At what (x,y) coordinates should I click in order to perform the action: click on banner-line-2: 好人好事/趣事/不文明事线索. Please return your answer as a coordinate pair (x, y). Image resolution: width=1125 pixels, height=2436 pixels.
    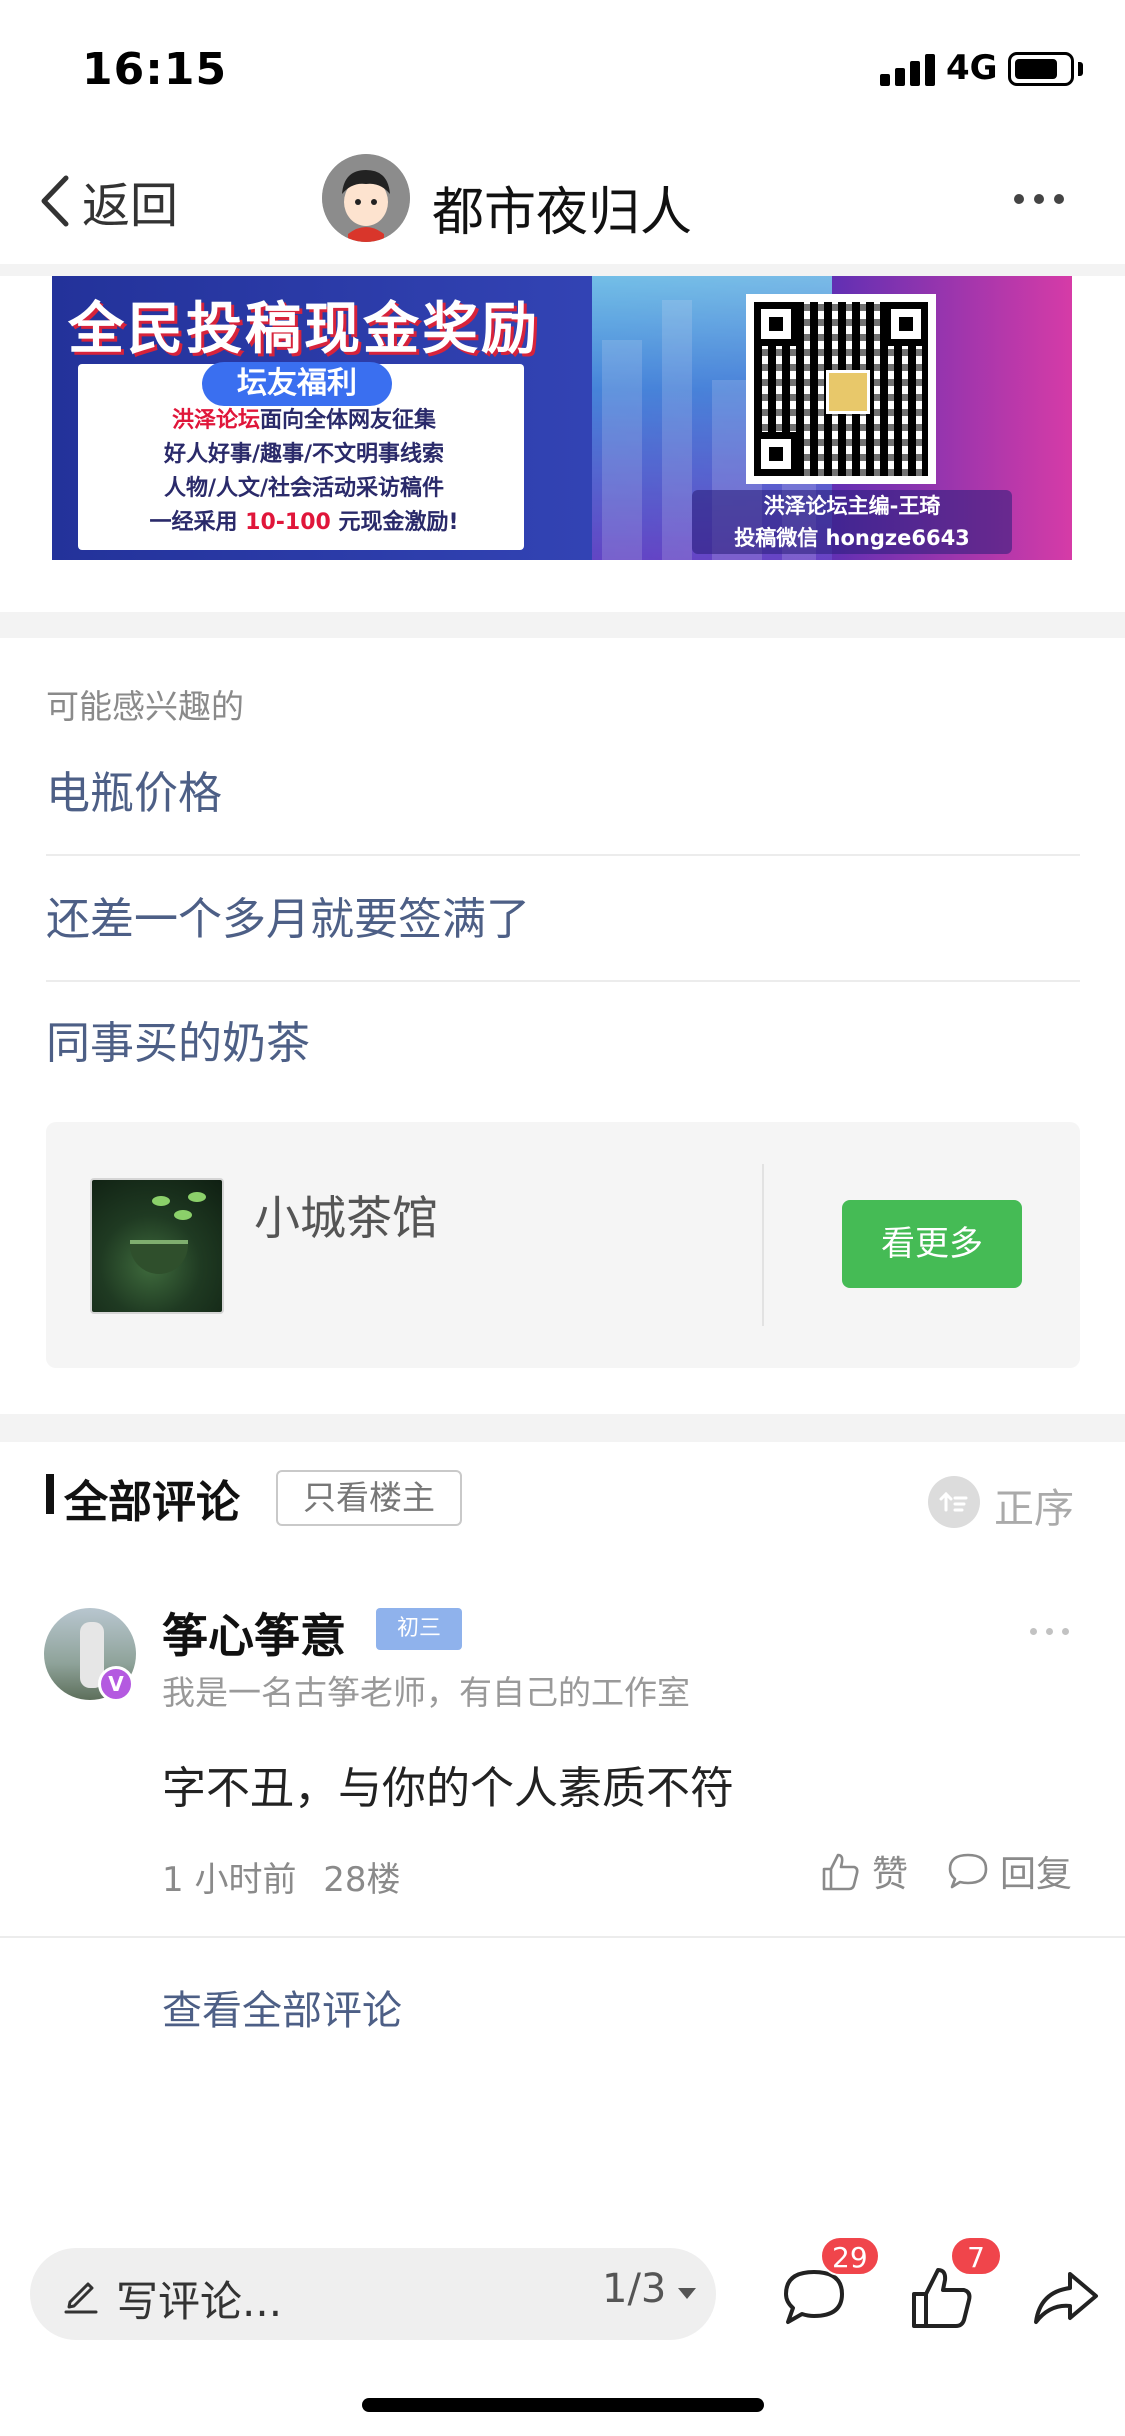
    Looking at the image, I should click on (304, 454).